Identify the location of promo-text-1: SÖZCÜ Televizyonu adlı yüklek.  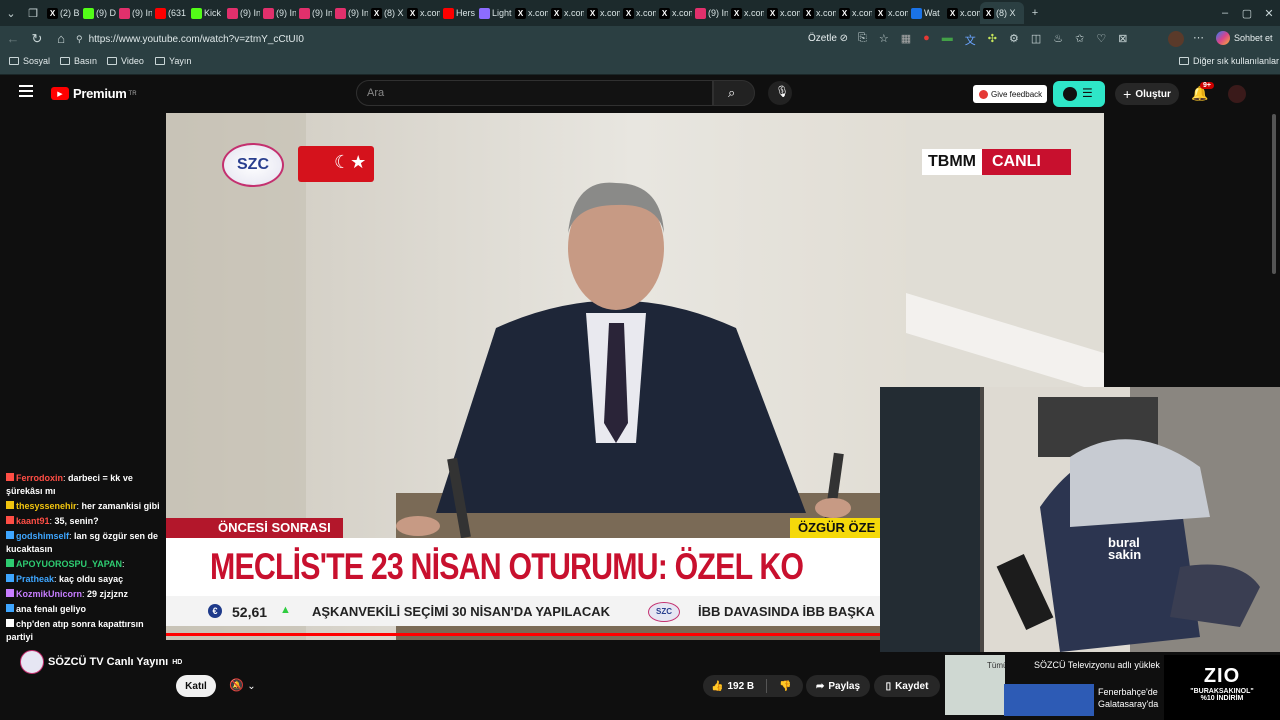
(1097, 665).